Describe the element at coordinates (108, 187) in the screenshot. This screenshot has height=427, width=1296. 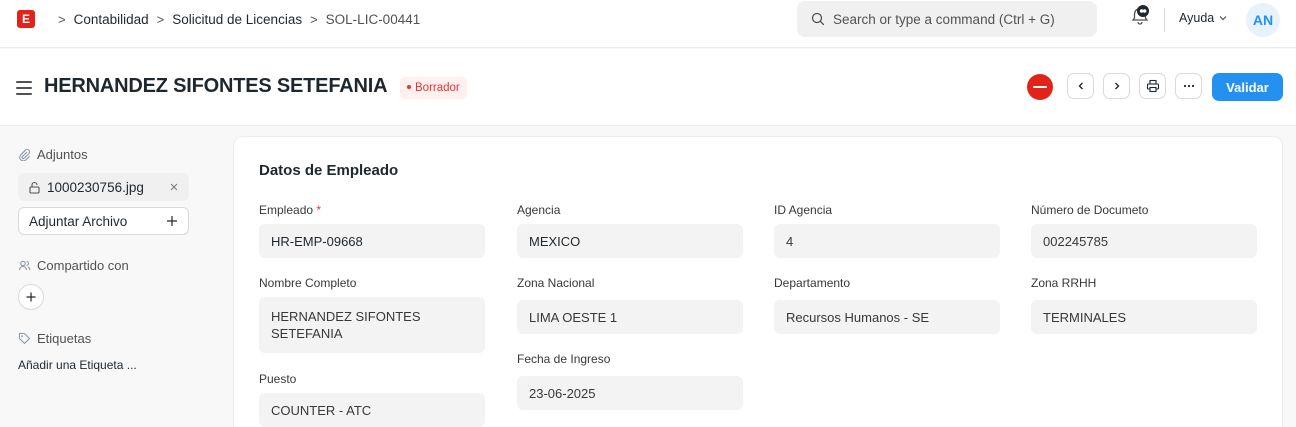
I see `attachment-filename: 1000230756.jpg` at that location.